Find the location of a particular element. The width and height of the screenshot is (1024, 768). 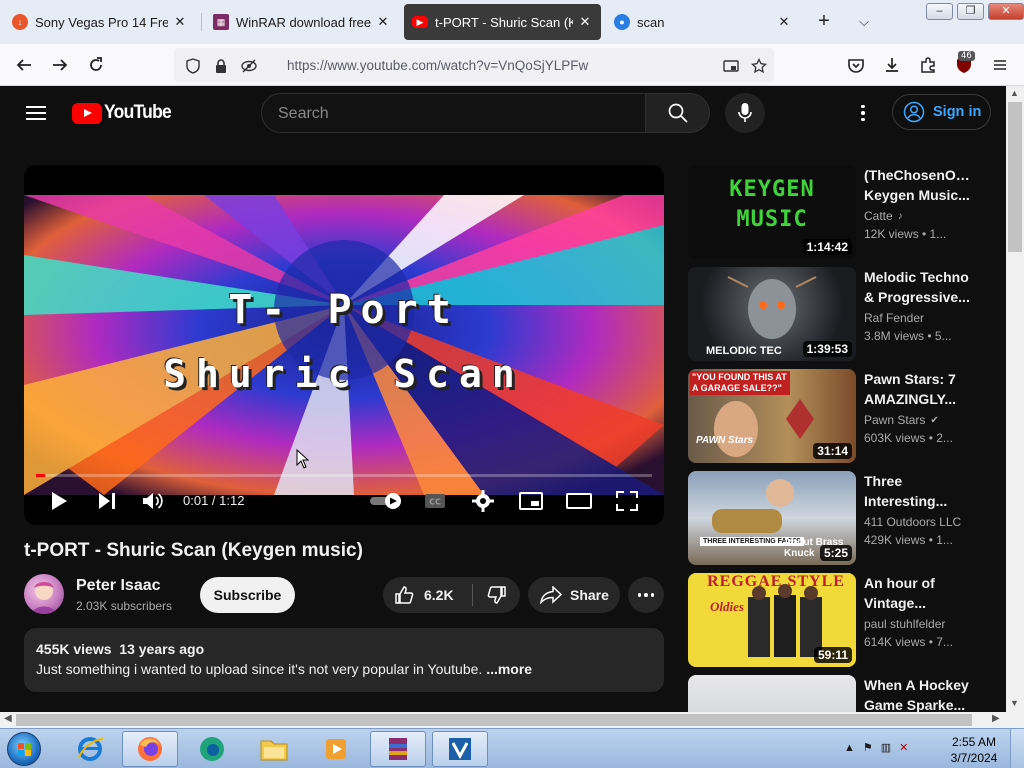

reload-button is located at coordinates (96, 65).